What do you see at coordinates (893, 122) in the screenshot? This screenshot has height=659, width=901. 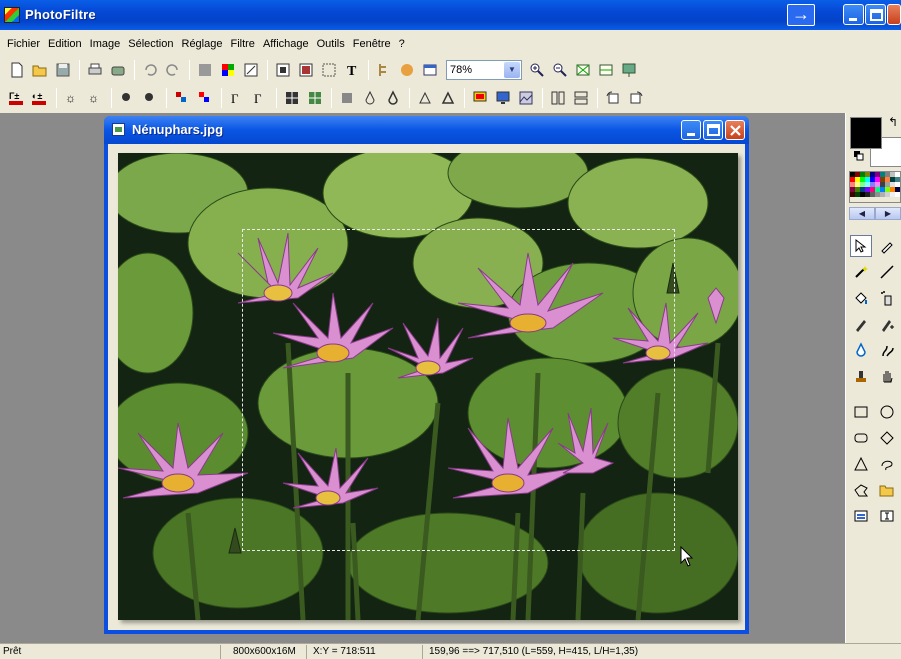 I see `swap-colors-icon: ↰` at bounding box center [893, 122].